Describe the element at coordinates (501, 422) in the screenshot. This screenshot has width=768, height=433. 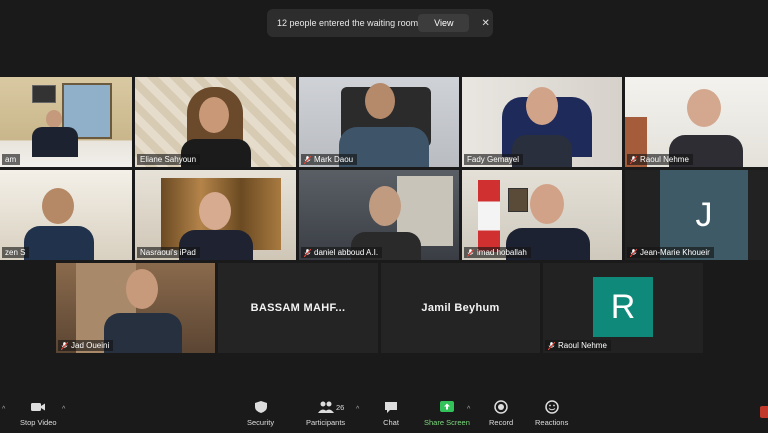
I see `record-label: Record` at that location.